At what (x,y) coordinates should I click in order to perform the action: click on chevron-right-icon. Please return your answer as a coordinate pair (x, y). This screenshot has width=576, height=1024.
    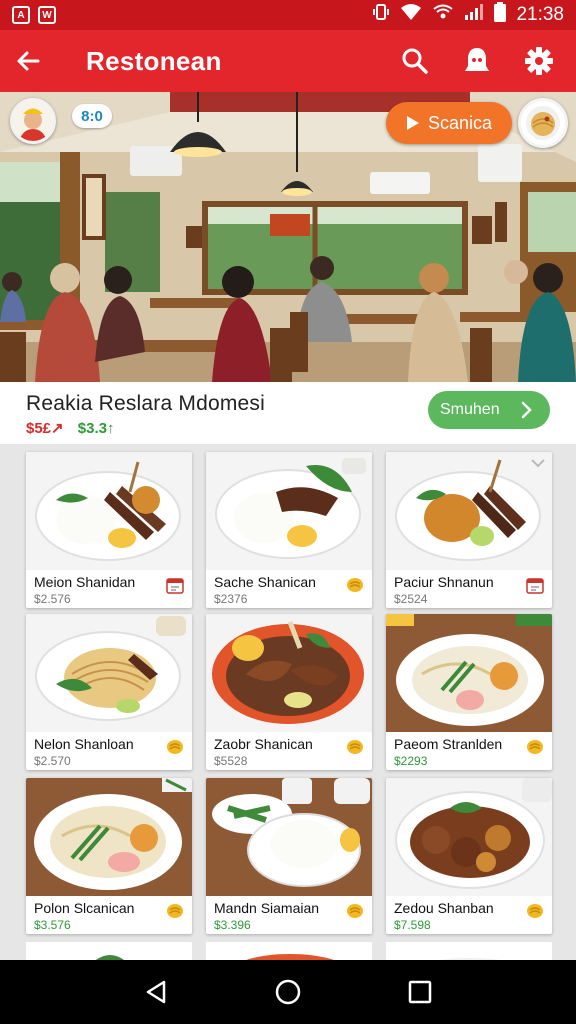
    Looking at the image, I should click on (526, 410).